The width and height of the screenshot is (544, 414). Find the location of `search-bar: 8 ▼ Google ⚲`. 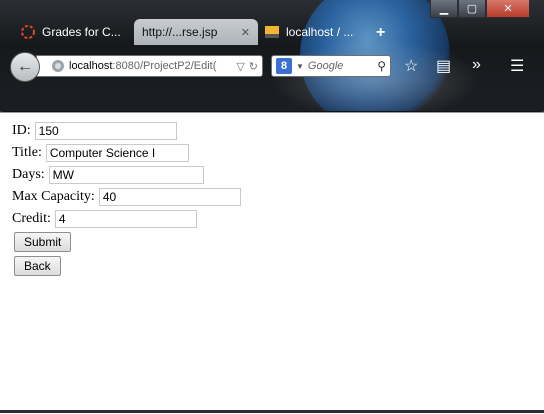

search-bar: 8 ▼ Google ⚲ is located at coordinates (331, 66).